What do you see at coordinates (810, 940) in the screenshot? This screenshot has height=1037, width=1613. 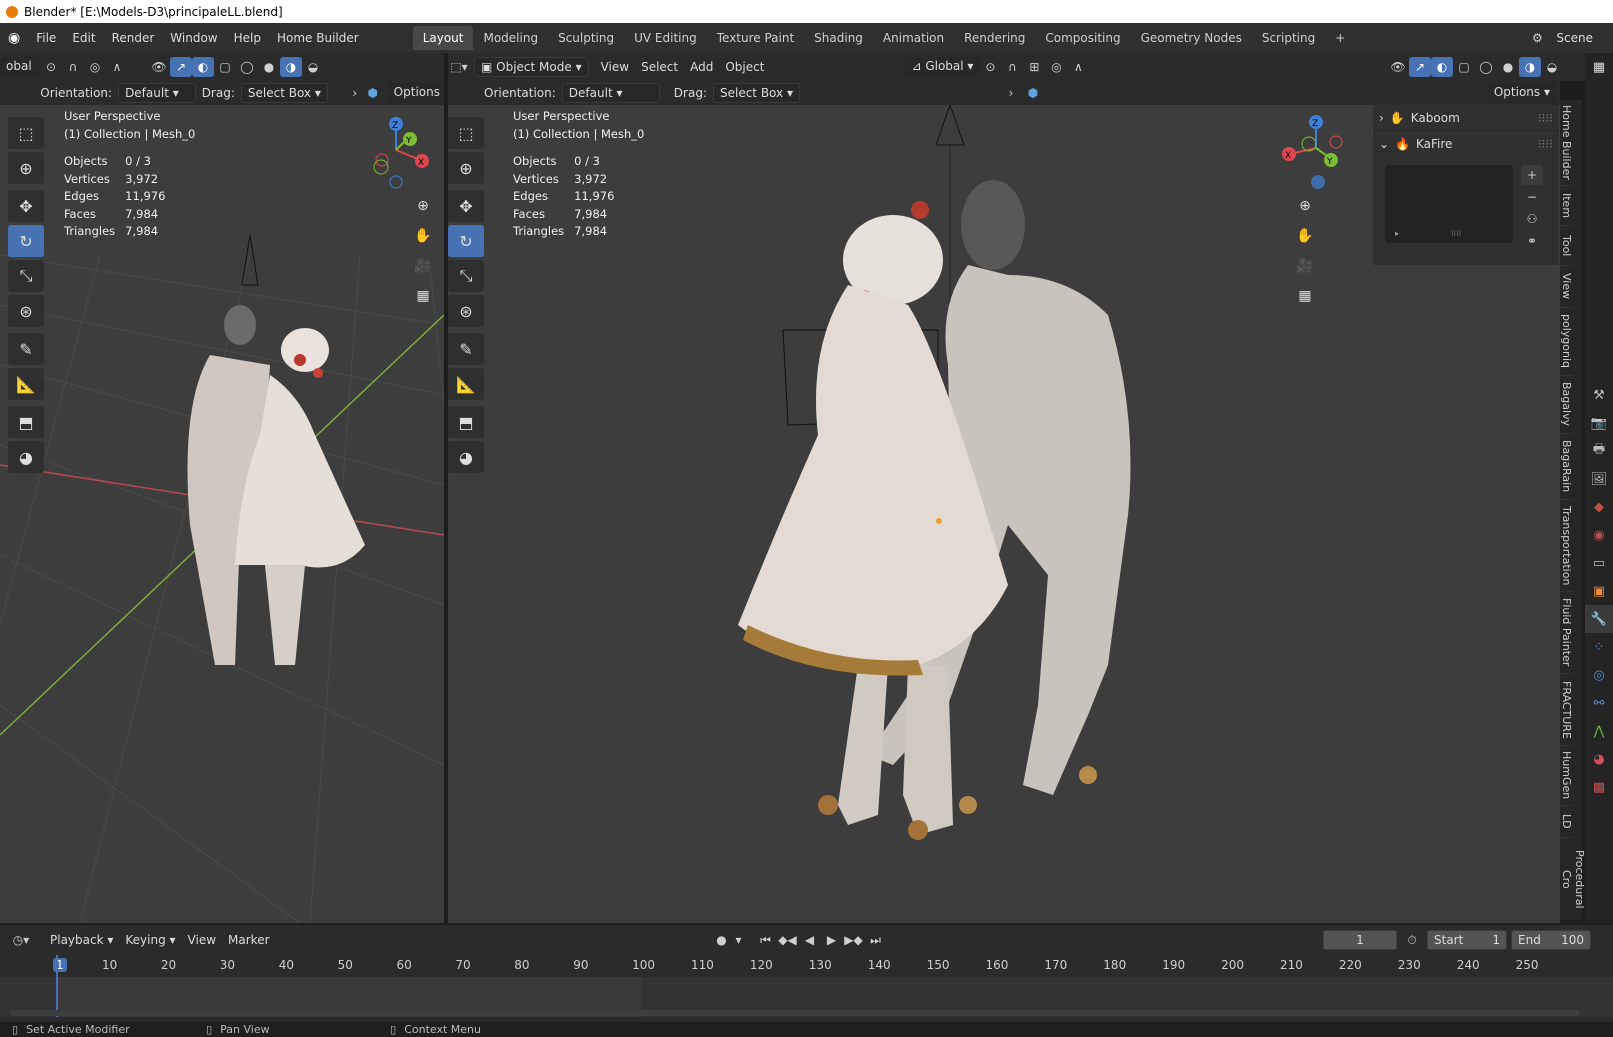 I see `play-reverse-icon: ◀` at bounding box center [810, 940].